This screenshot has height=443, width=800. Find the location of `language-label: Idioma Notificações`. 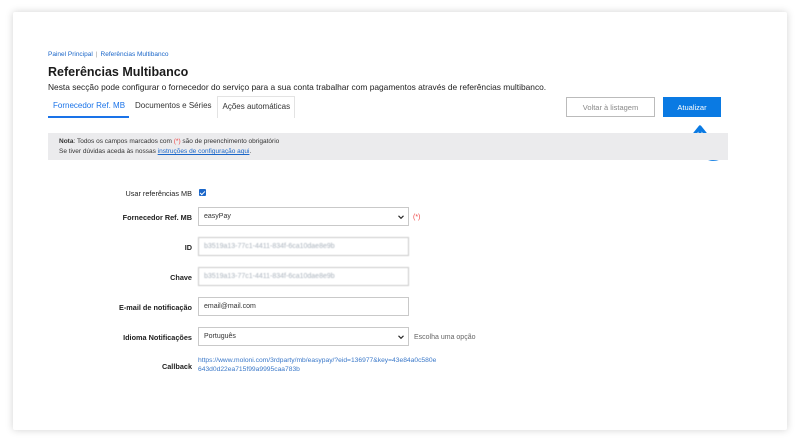

language-label: Idioma Notificações is located at coordinates (157, 337).